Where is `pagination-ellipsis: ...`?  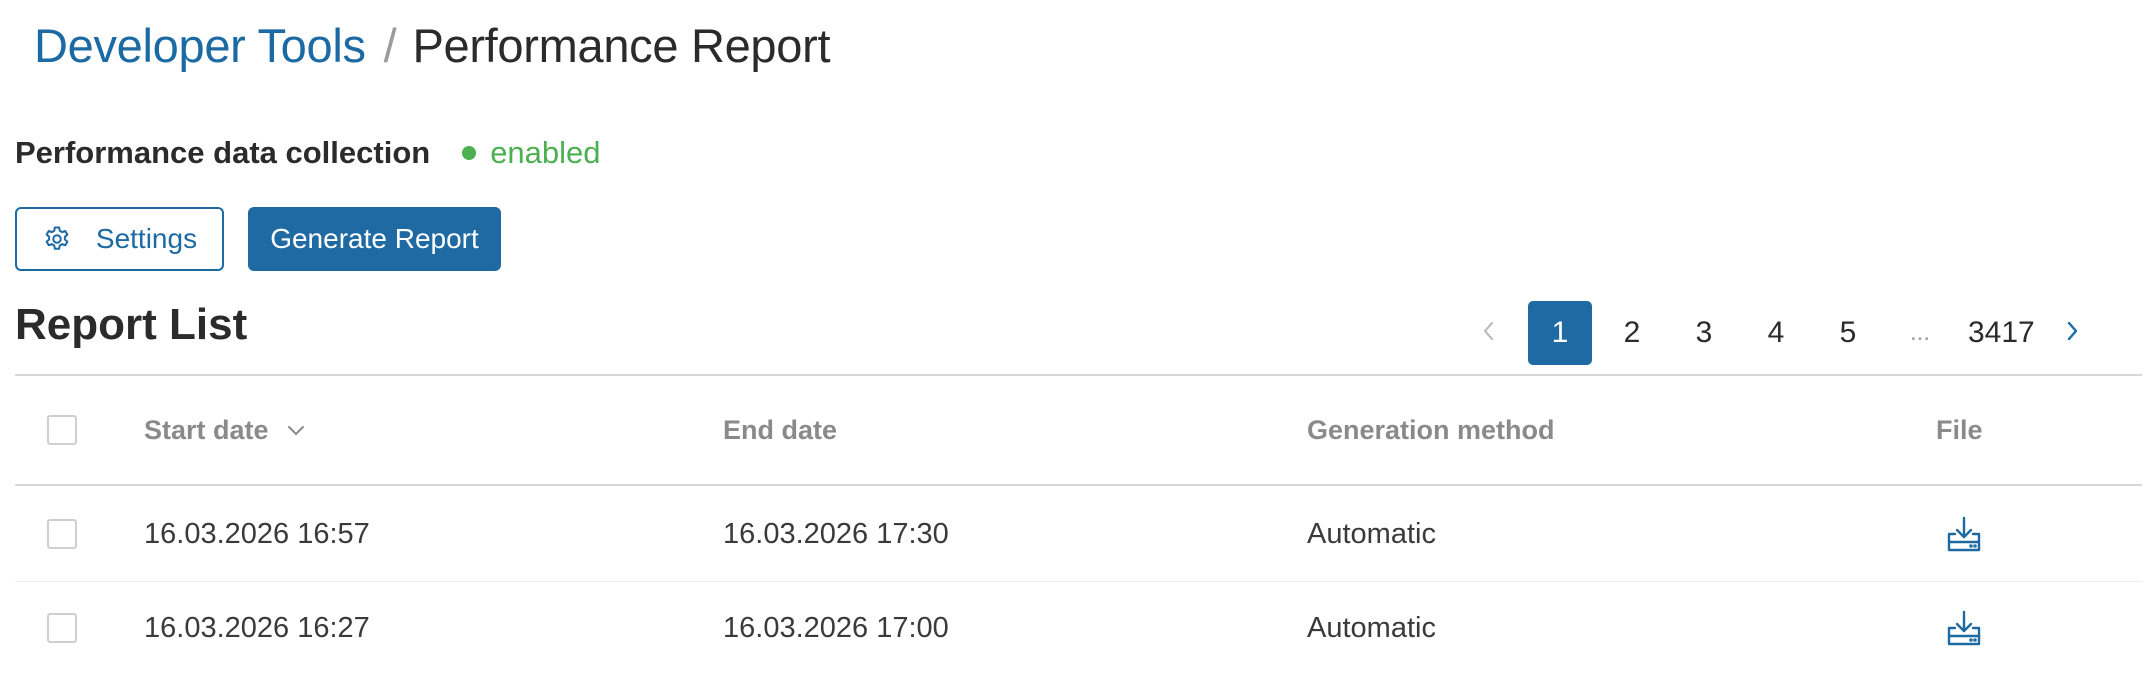
pagination-ellipsis: ... is located at coordinates (1919, 332).